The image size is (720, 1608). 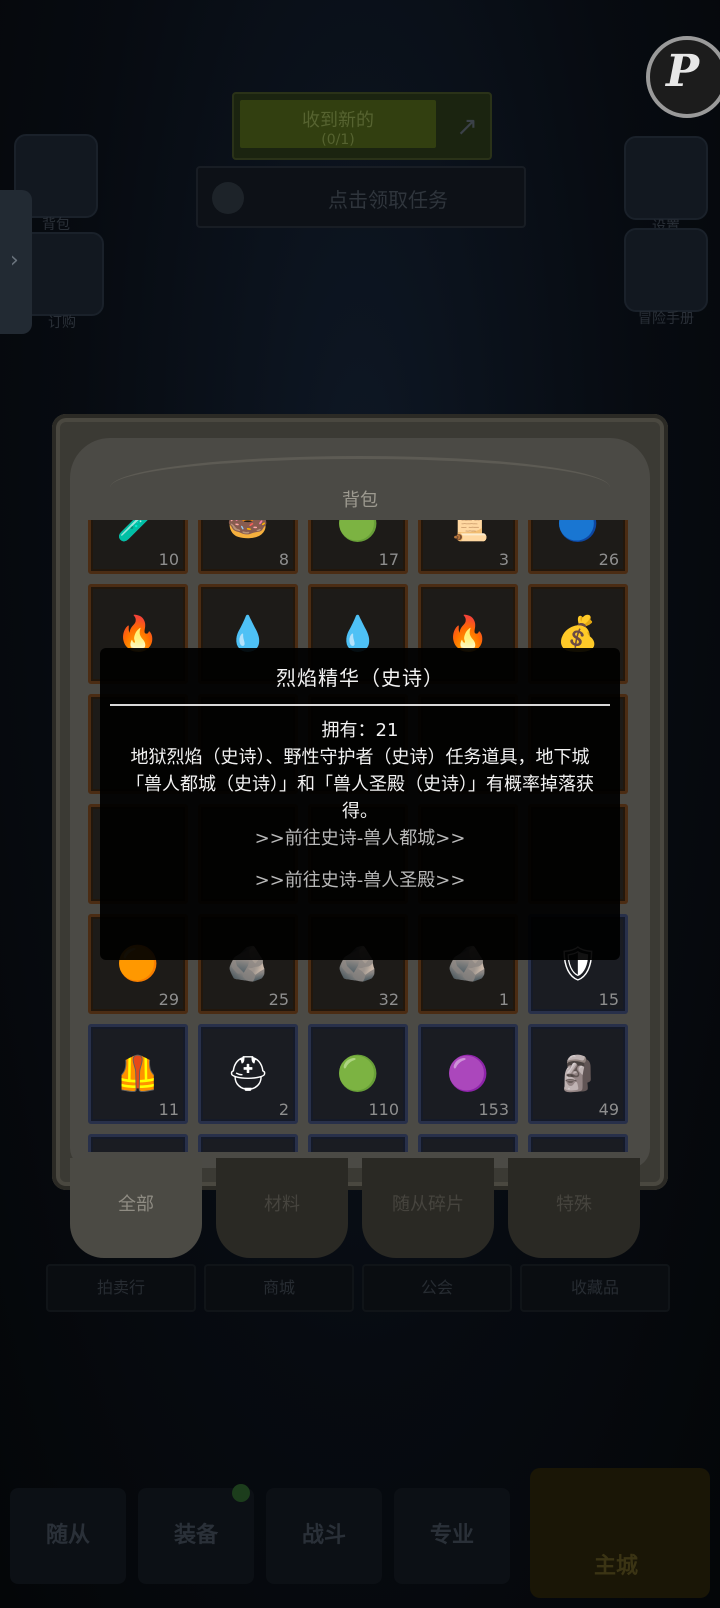 What do you see at coordinates (683, 71) in the screenshot?
I see `badge-letter: P` at bounding box center [683, 71].